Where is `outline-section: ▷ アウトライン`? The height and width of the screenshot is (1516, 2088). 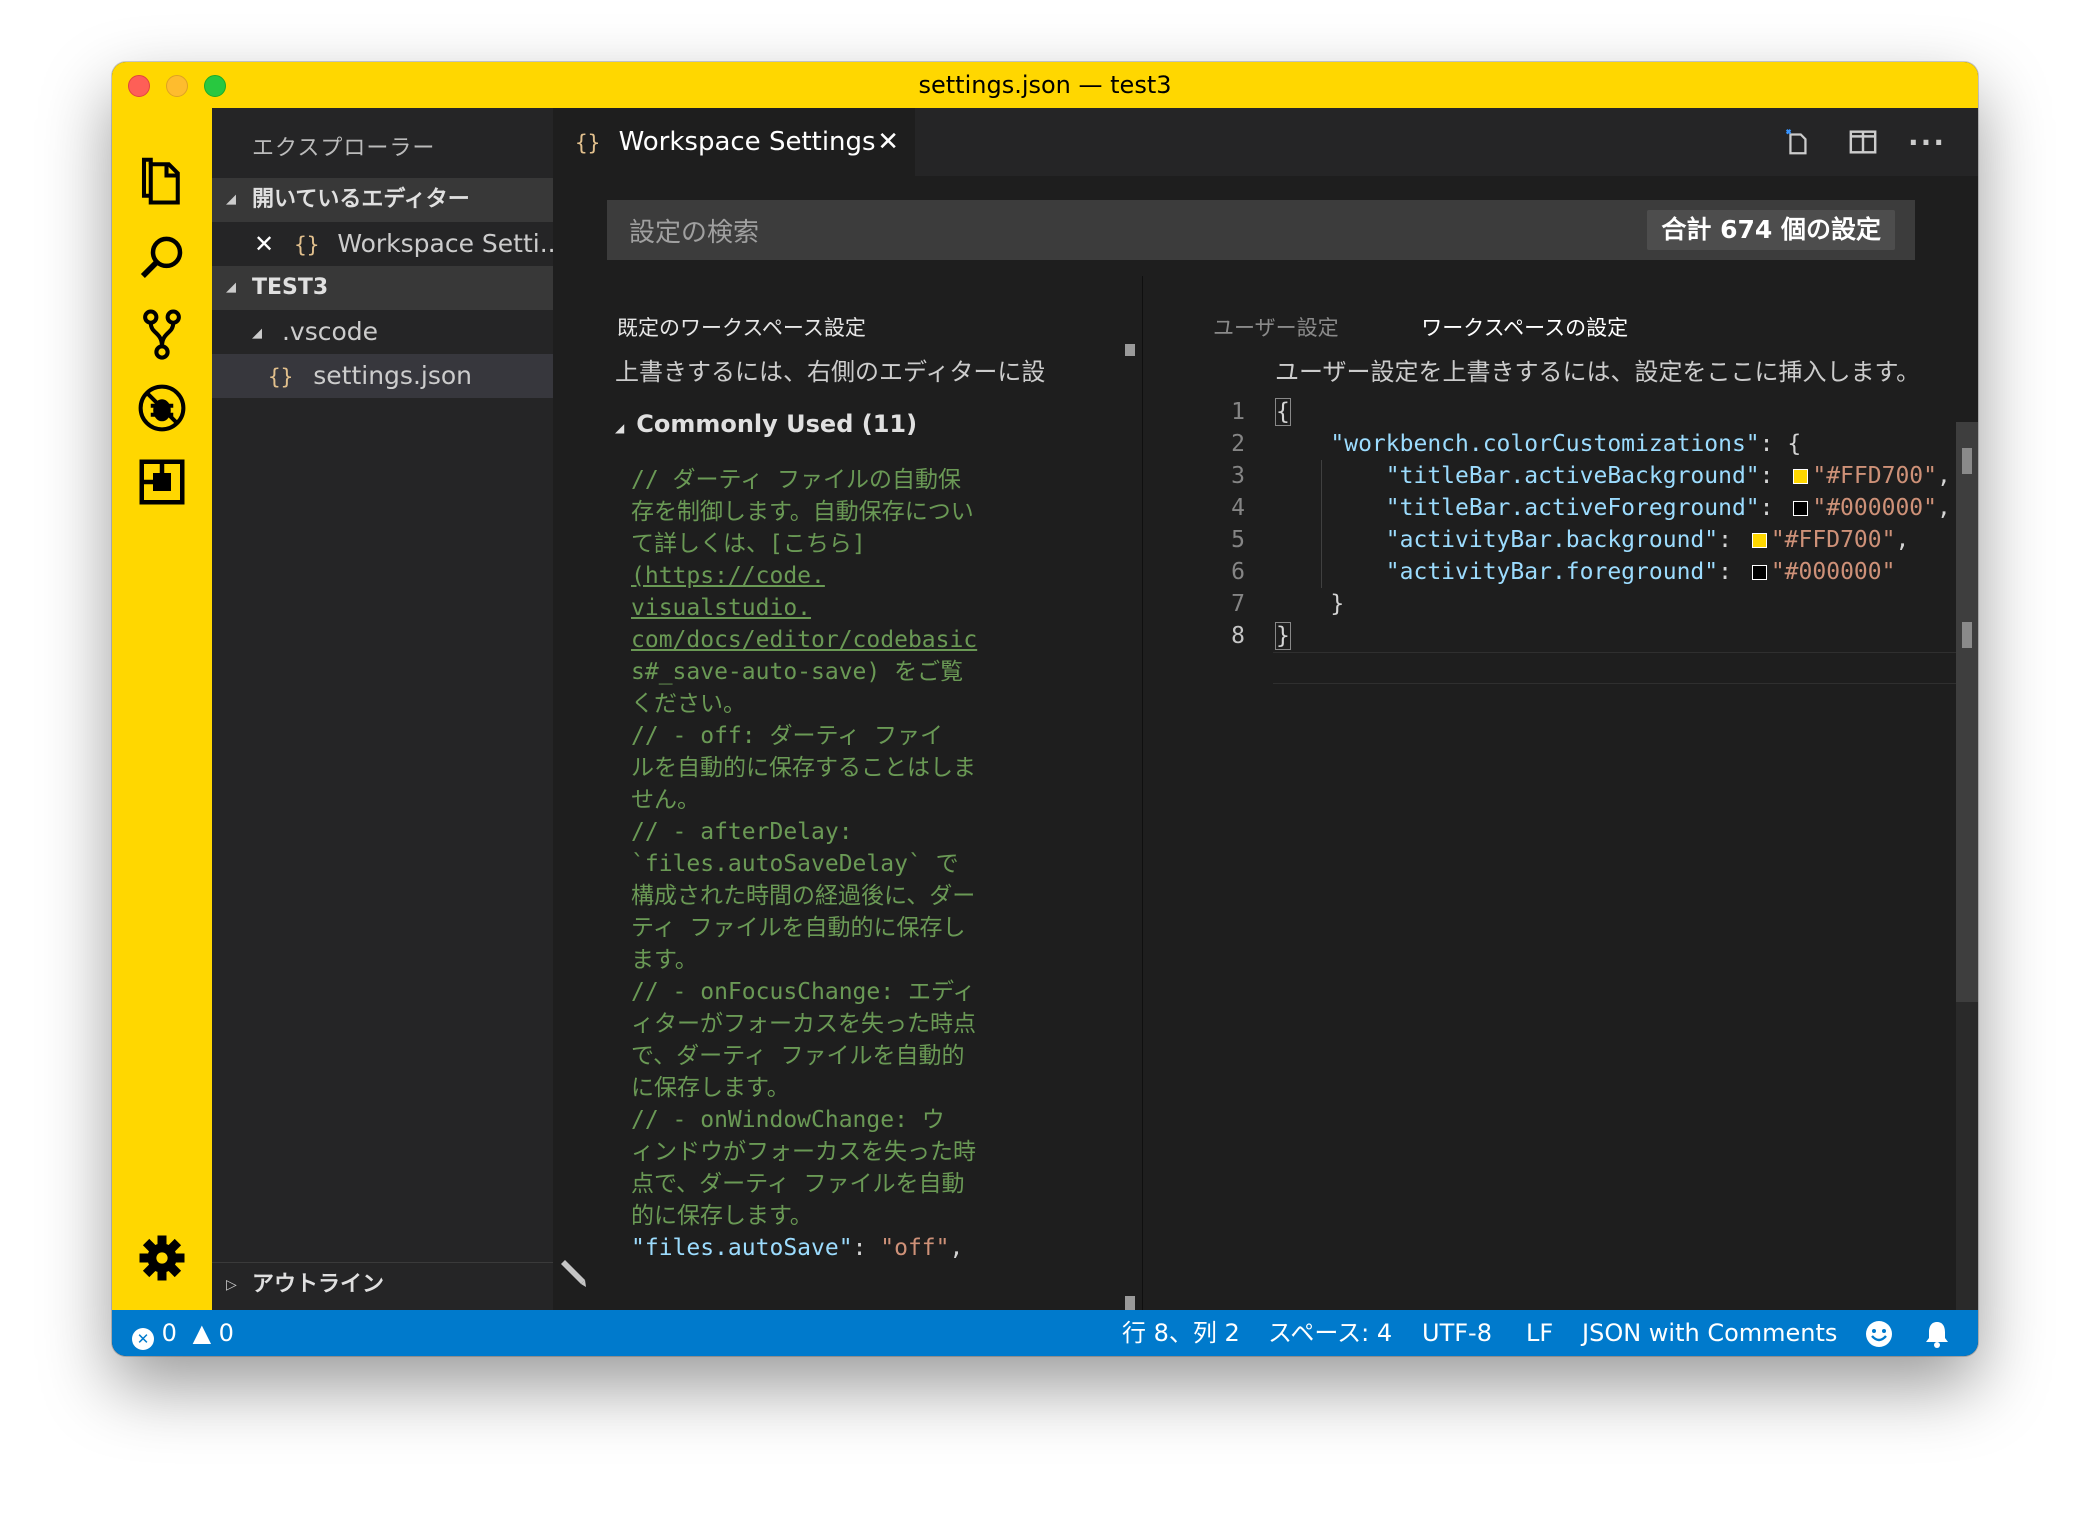 outline-section: ▷ アウトライン is located at coordinates (382, 1284).